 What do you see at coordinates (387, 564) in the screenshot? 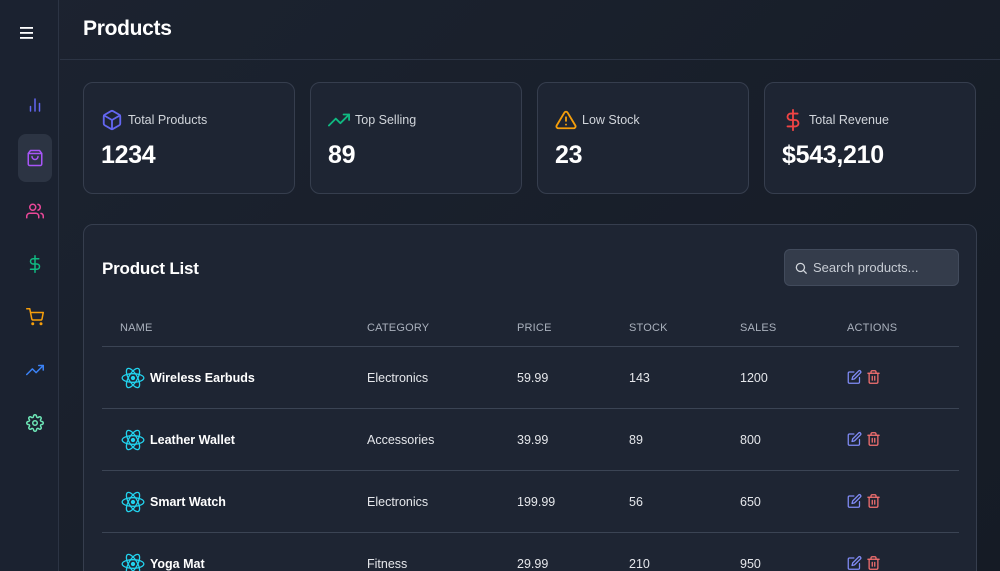
I see `product-category: Fitness` at bounding box center [387, 564].